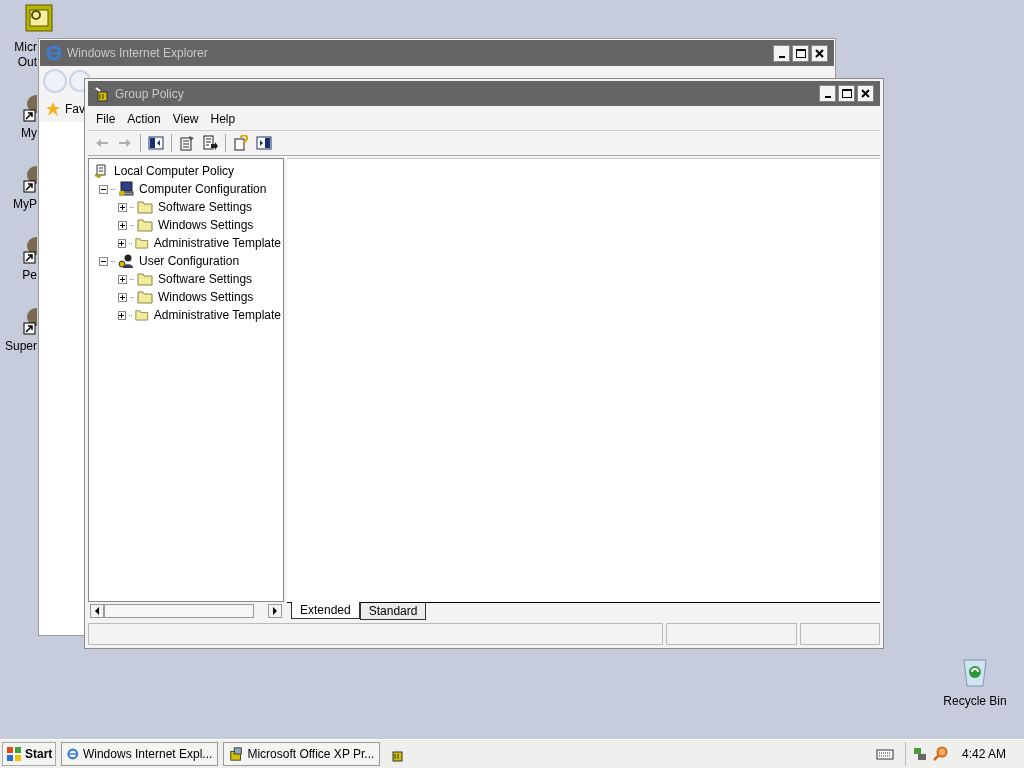  What do you see at coordinates (919, 754) in the screenshot?
I see `network-icon` at bounding box center [919, 754].